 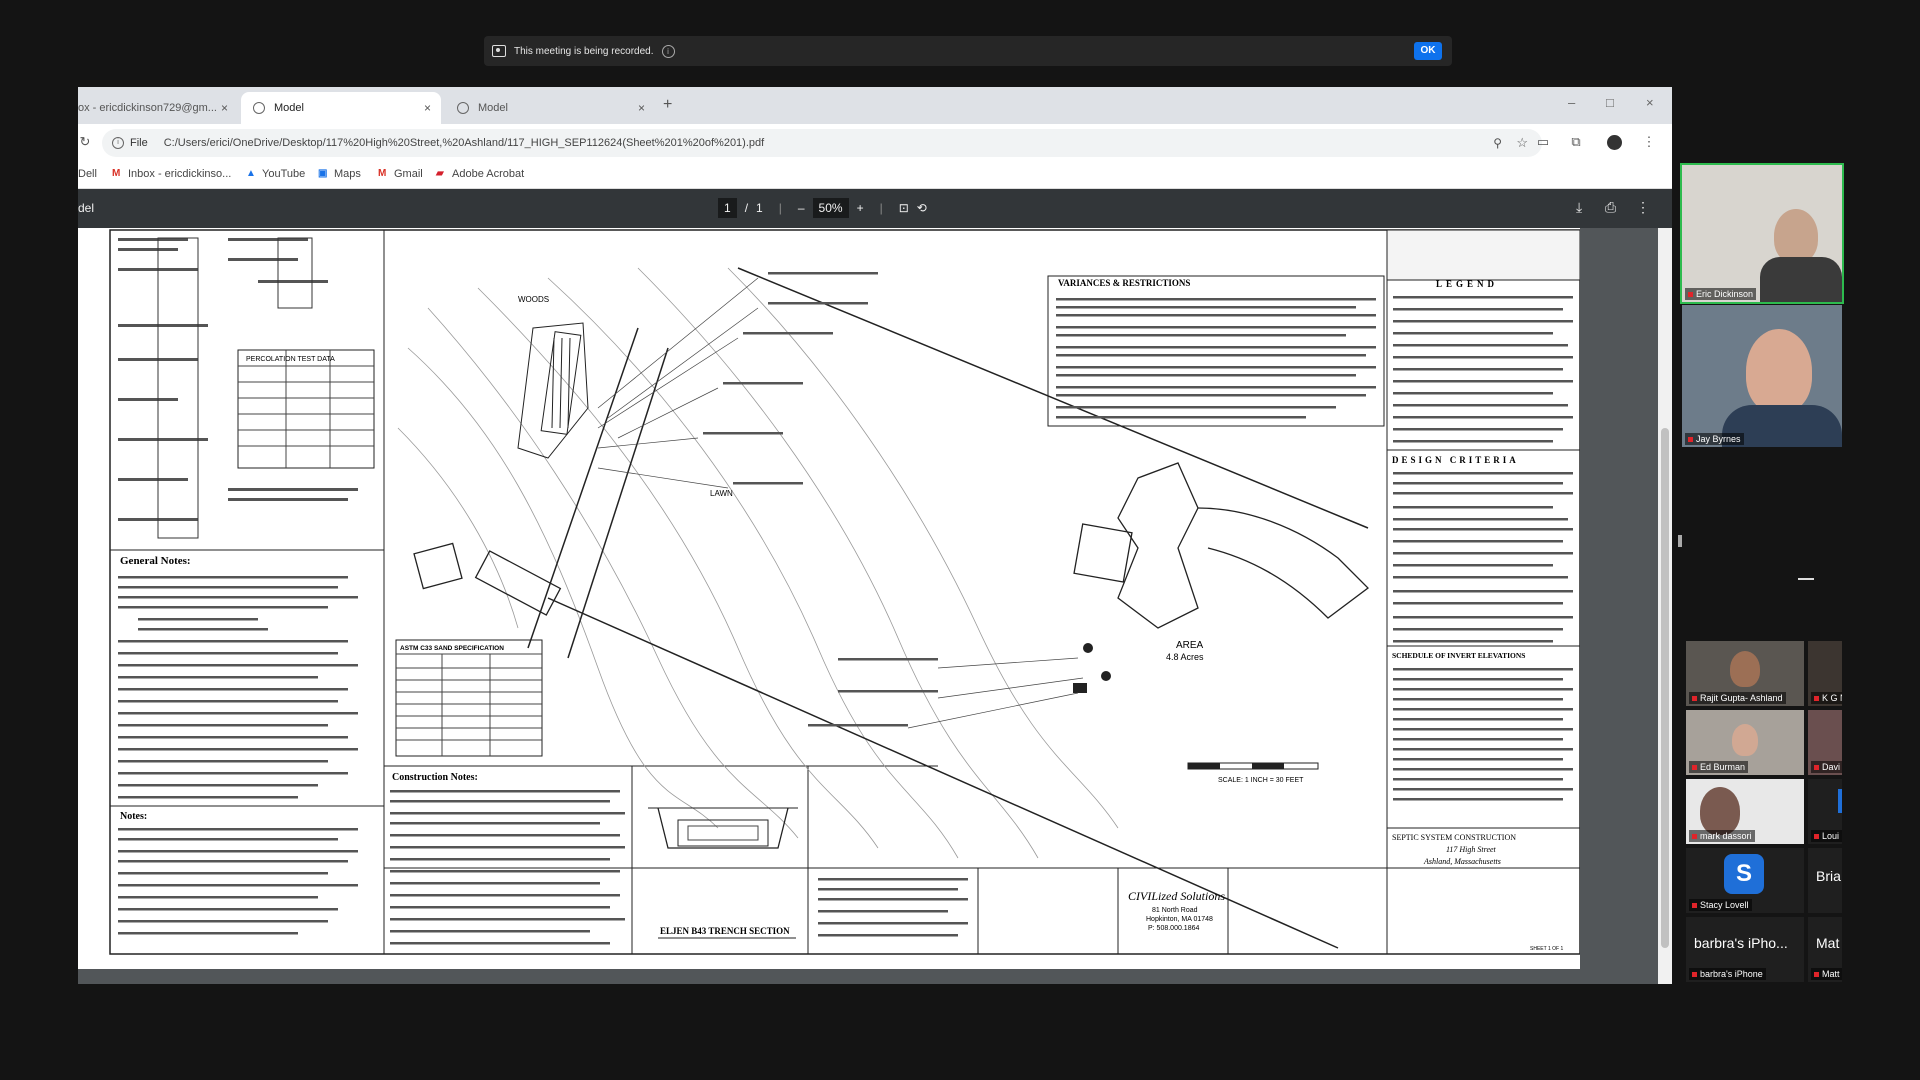 What do you see at coordinates (1176, 896) in the screenshot?
I see `firm-name: CIVILized Solutions` at bounding box center [1176, 896].